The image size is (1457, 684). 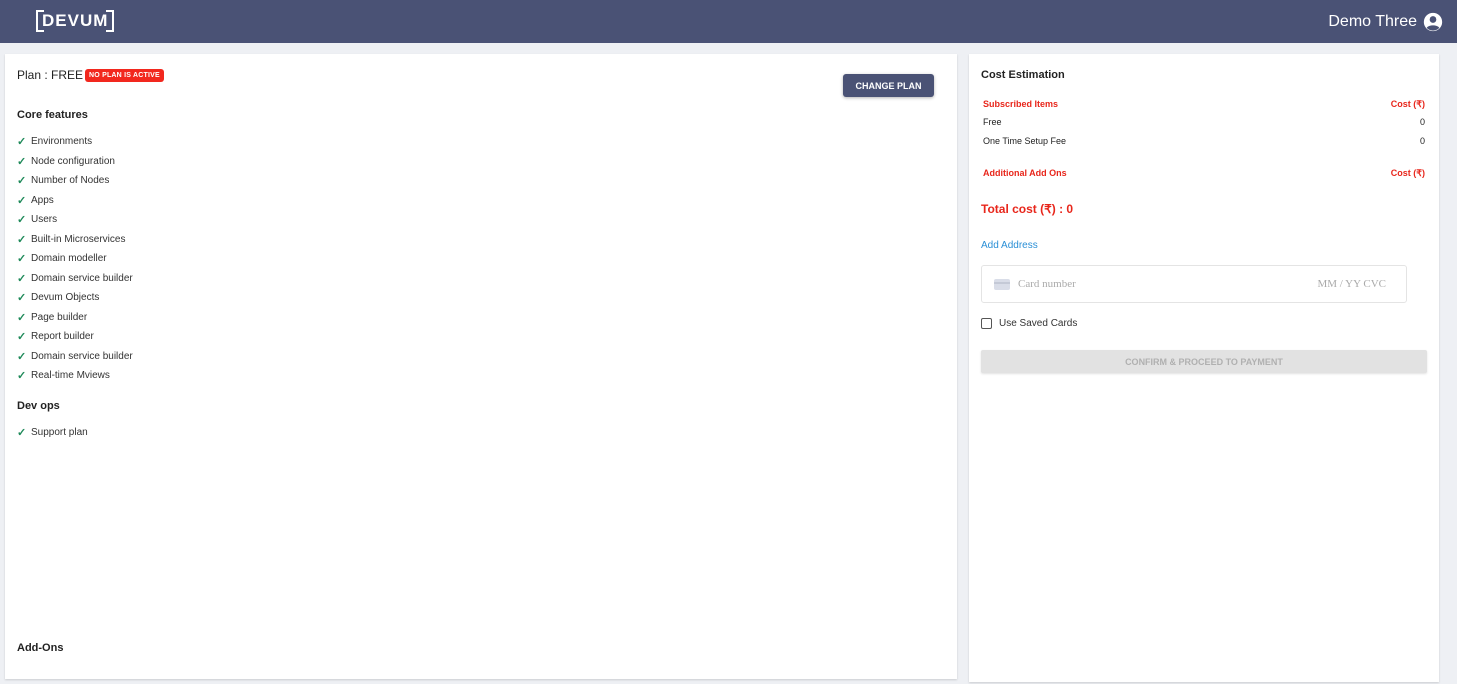 I want to click on addons-cost-header: Cost (₹), so click(x=1407, y=173).